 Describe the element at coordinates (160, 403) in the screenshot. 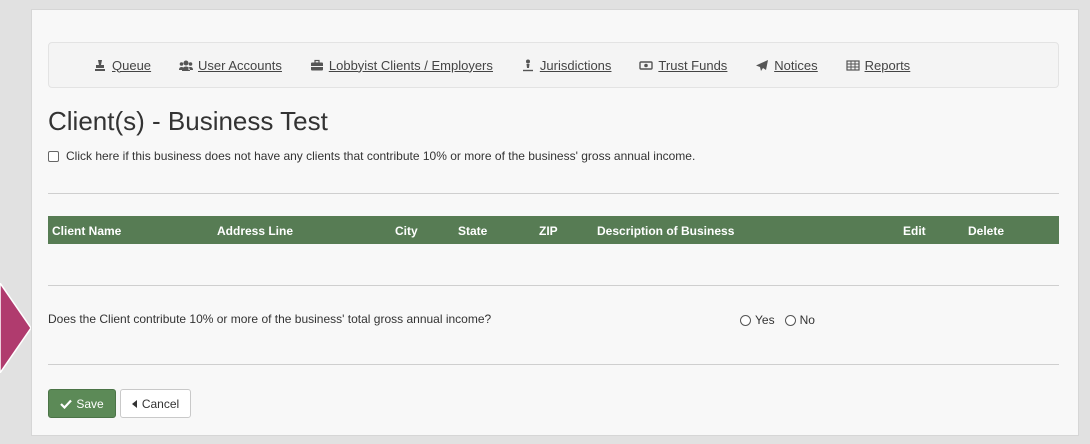

I see `cancel-button-label: Cancel` at that location.